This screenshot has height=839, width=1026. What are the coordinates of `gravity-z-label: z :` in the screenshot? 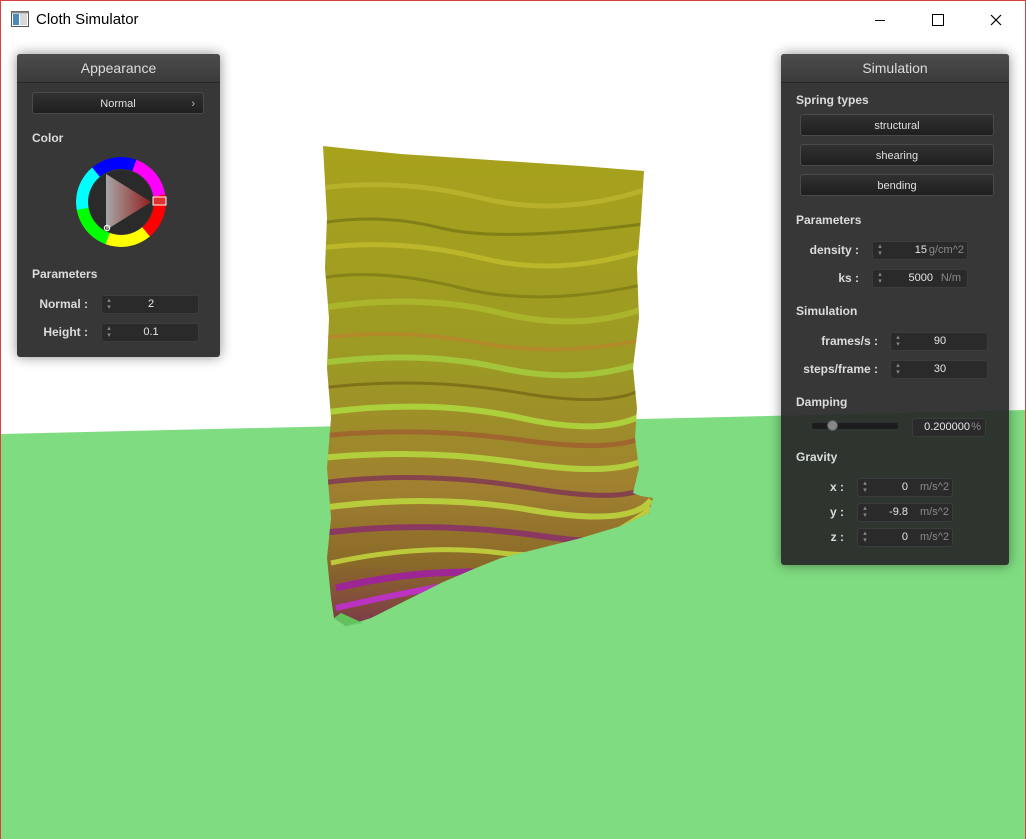 It's located at (837, 537).